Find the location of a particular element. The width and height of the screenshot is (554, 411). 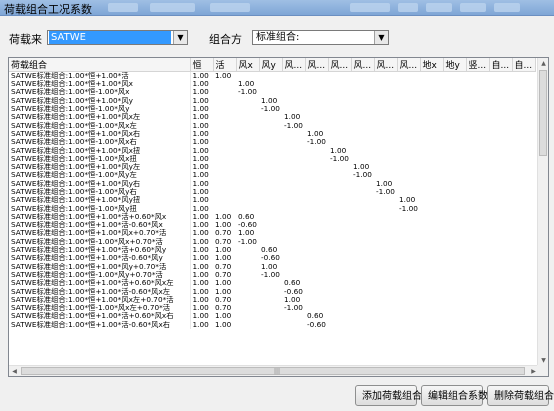

edit-coefficients-button: 编辑组合系数 is located at coordinates (454, 395).